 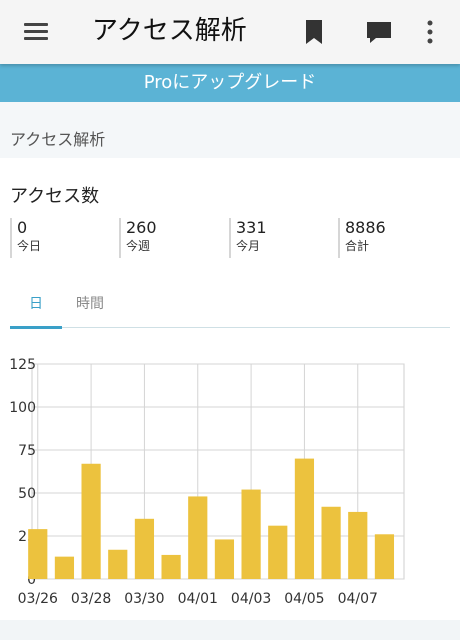 I want to click on tab-label: 時間, so click(x=90, y=304).